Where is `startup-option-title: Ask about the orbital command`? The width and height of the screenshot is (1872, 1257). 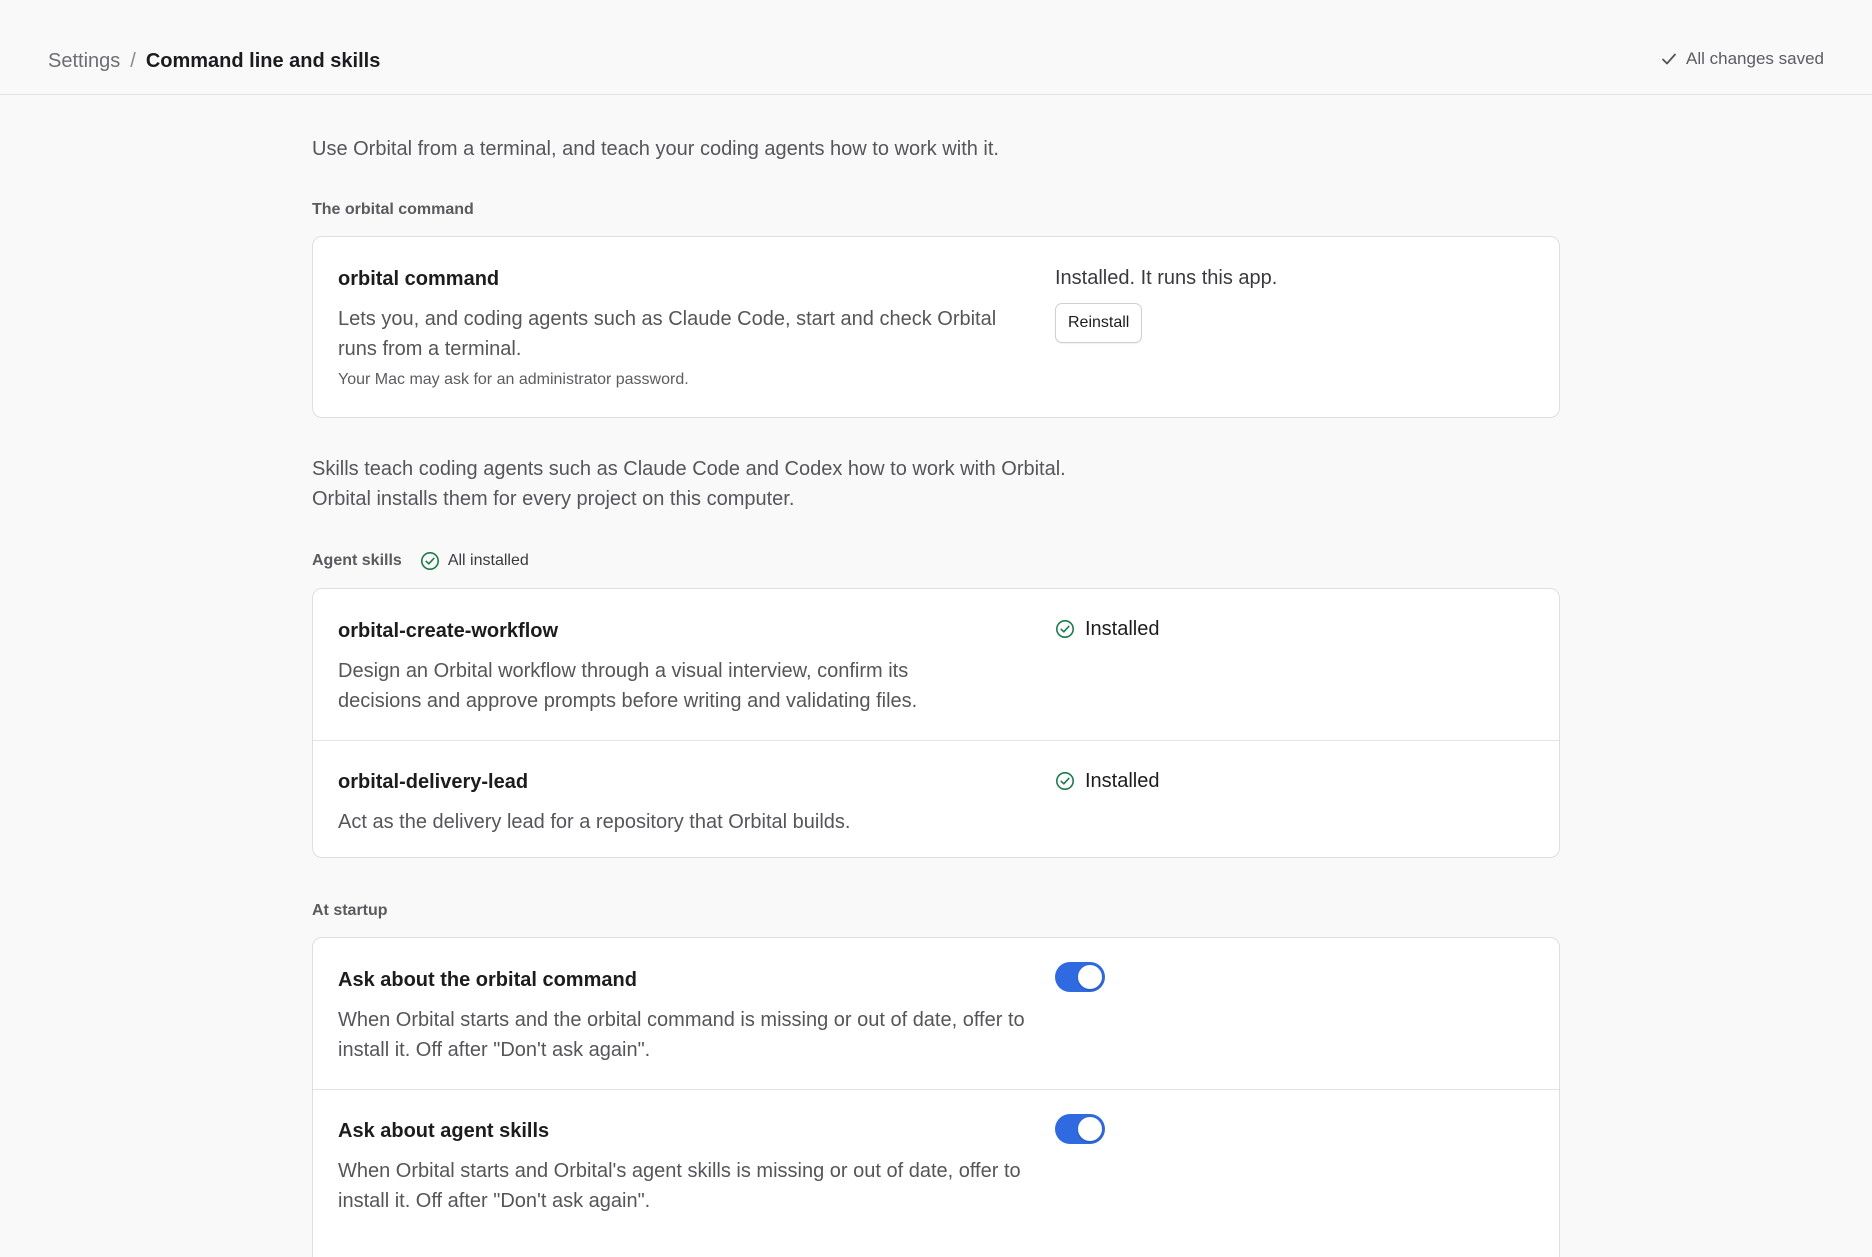 startup-option-title: Ask about the orbital command is located at coordinates (487, 980).